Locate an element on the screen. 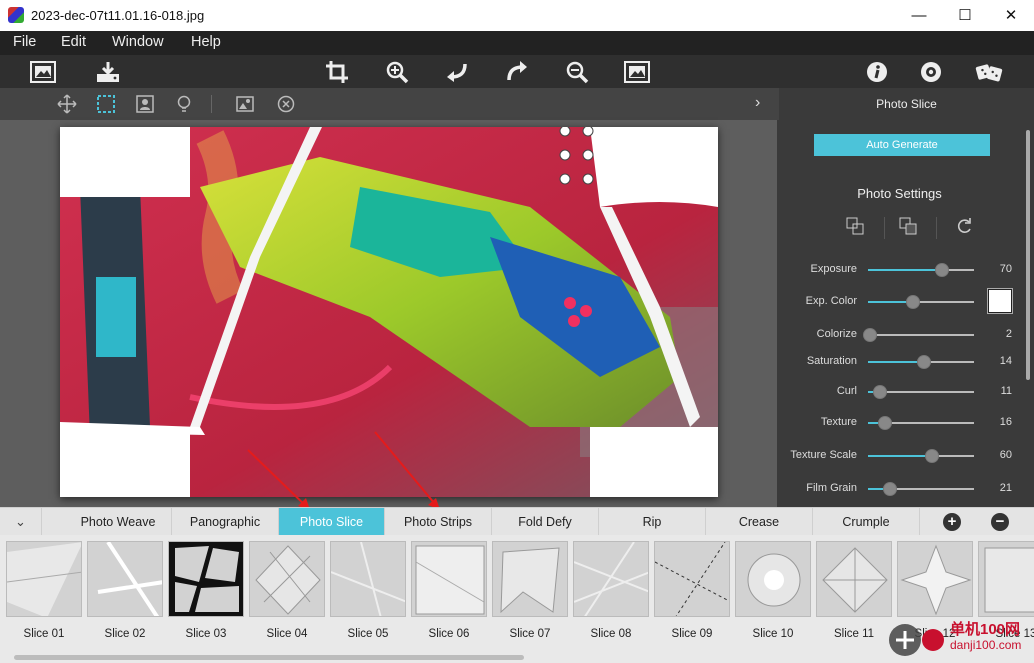 This screenshot has width=1034, height=663. annotation-arrows is located at coordinates (344, 471).